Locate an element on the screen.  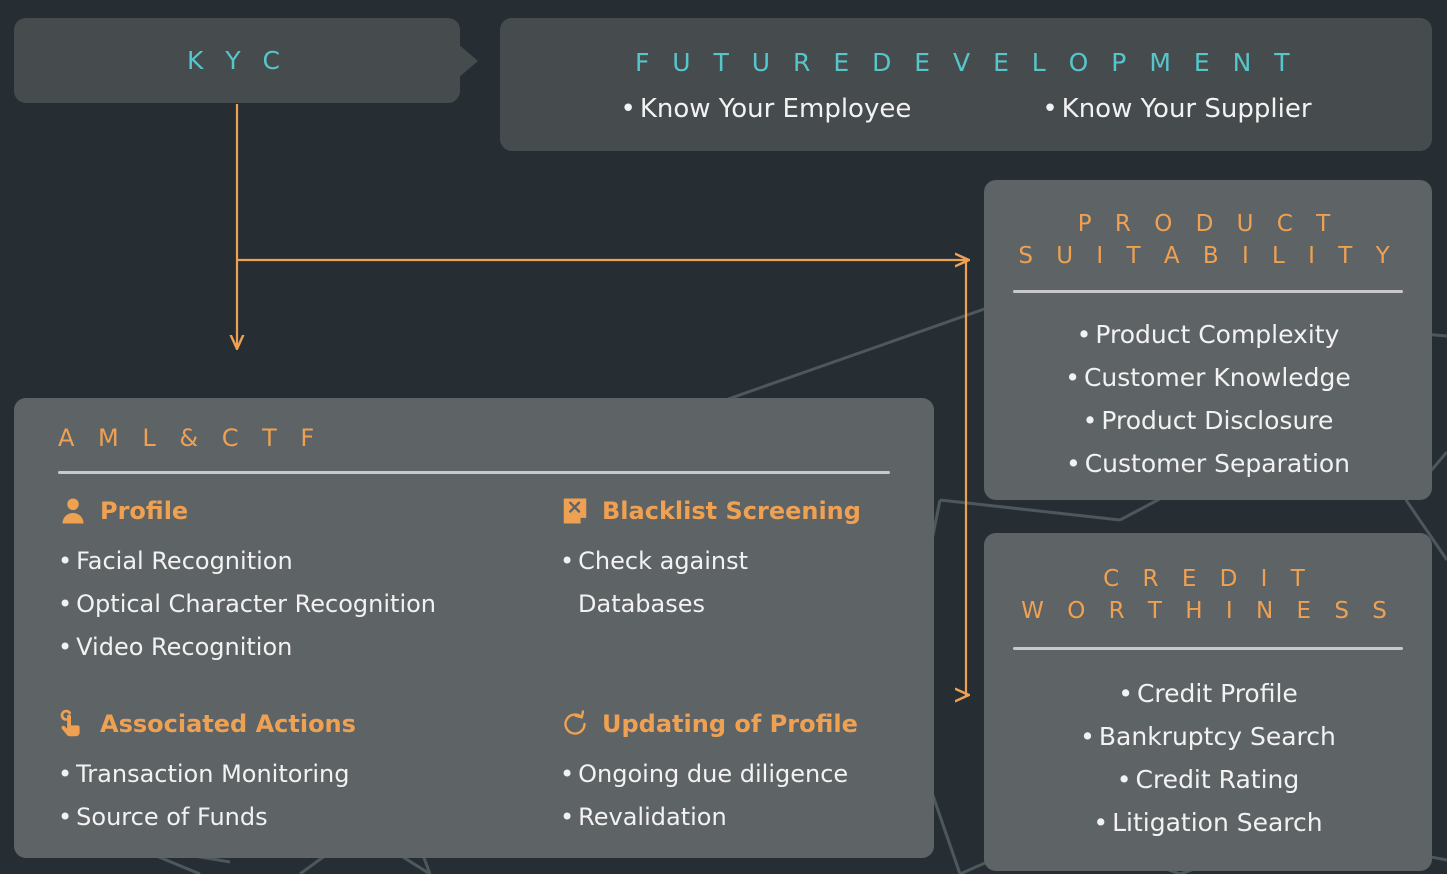
future-development-list: • Know Your Employee • Know Your Supplier is located at coordinates (966, 109).